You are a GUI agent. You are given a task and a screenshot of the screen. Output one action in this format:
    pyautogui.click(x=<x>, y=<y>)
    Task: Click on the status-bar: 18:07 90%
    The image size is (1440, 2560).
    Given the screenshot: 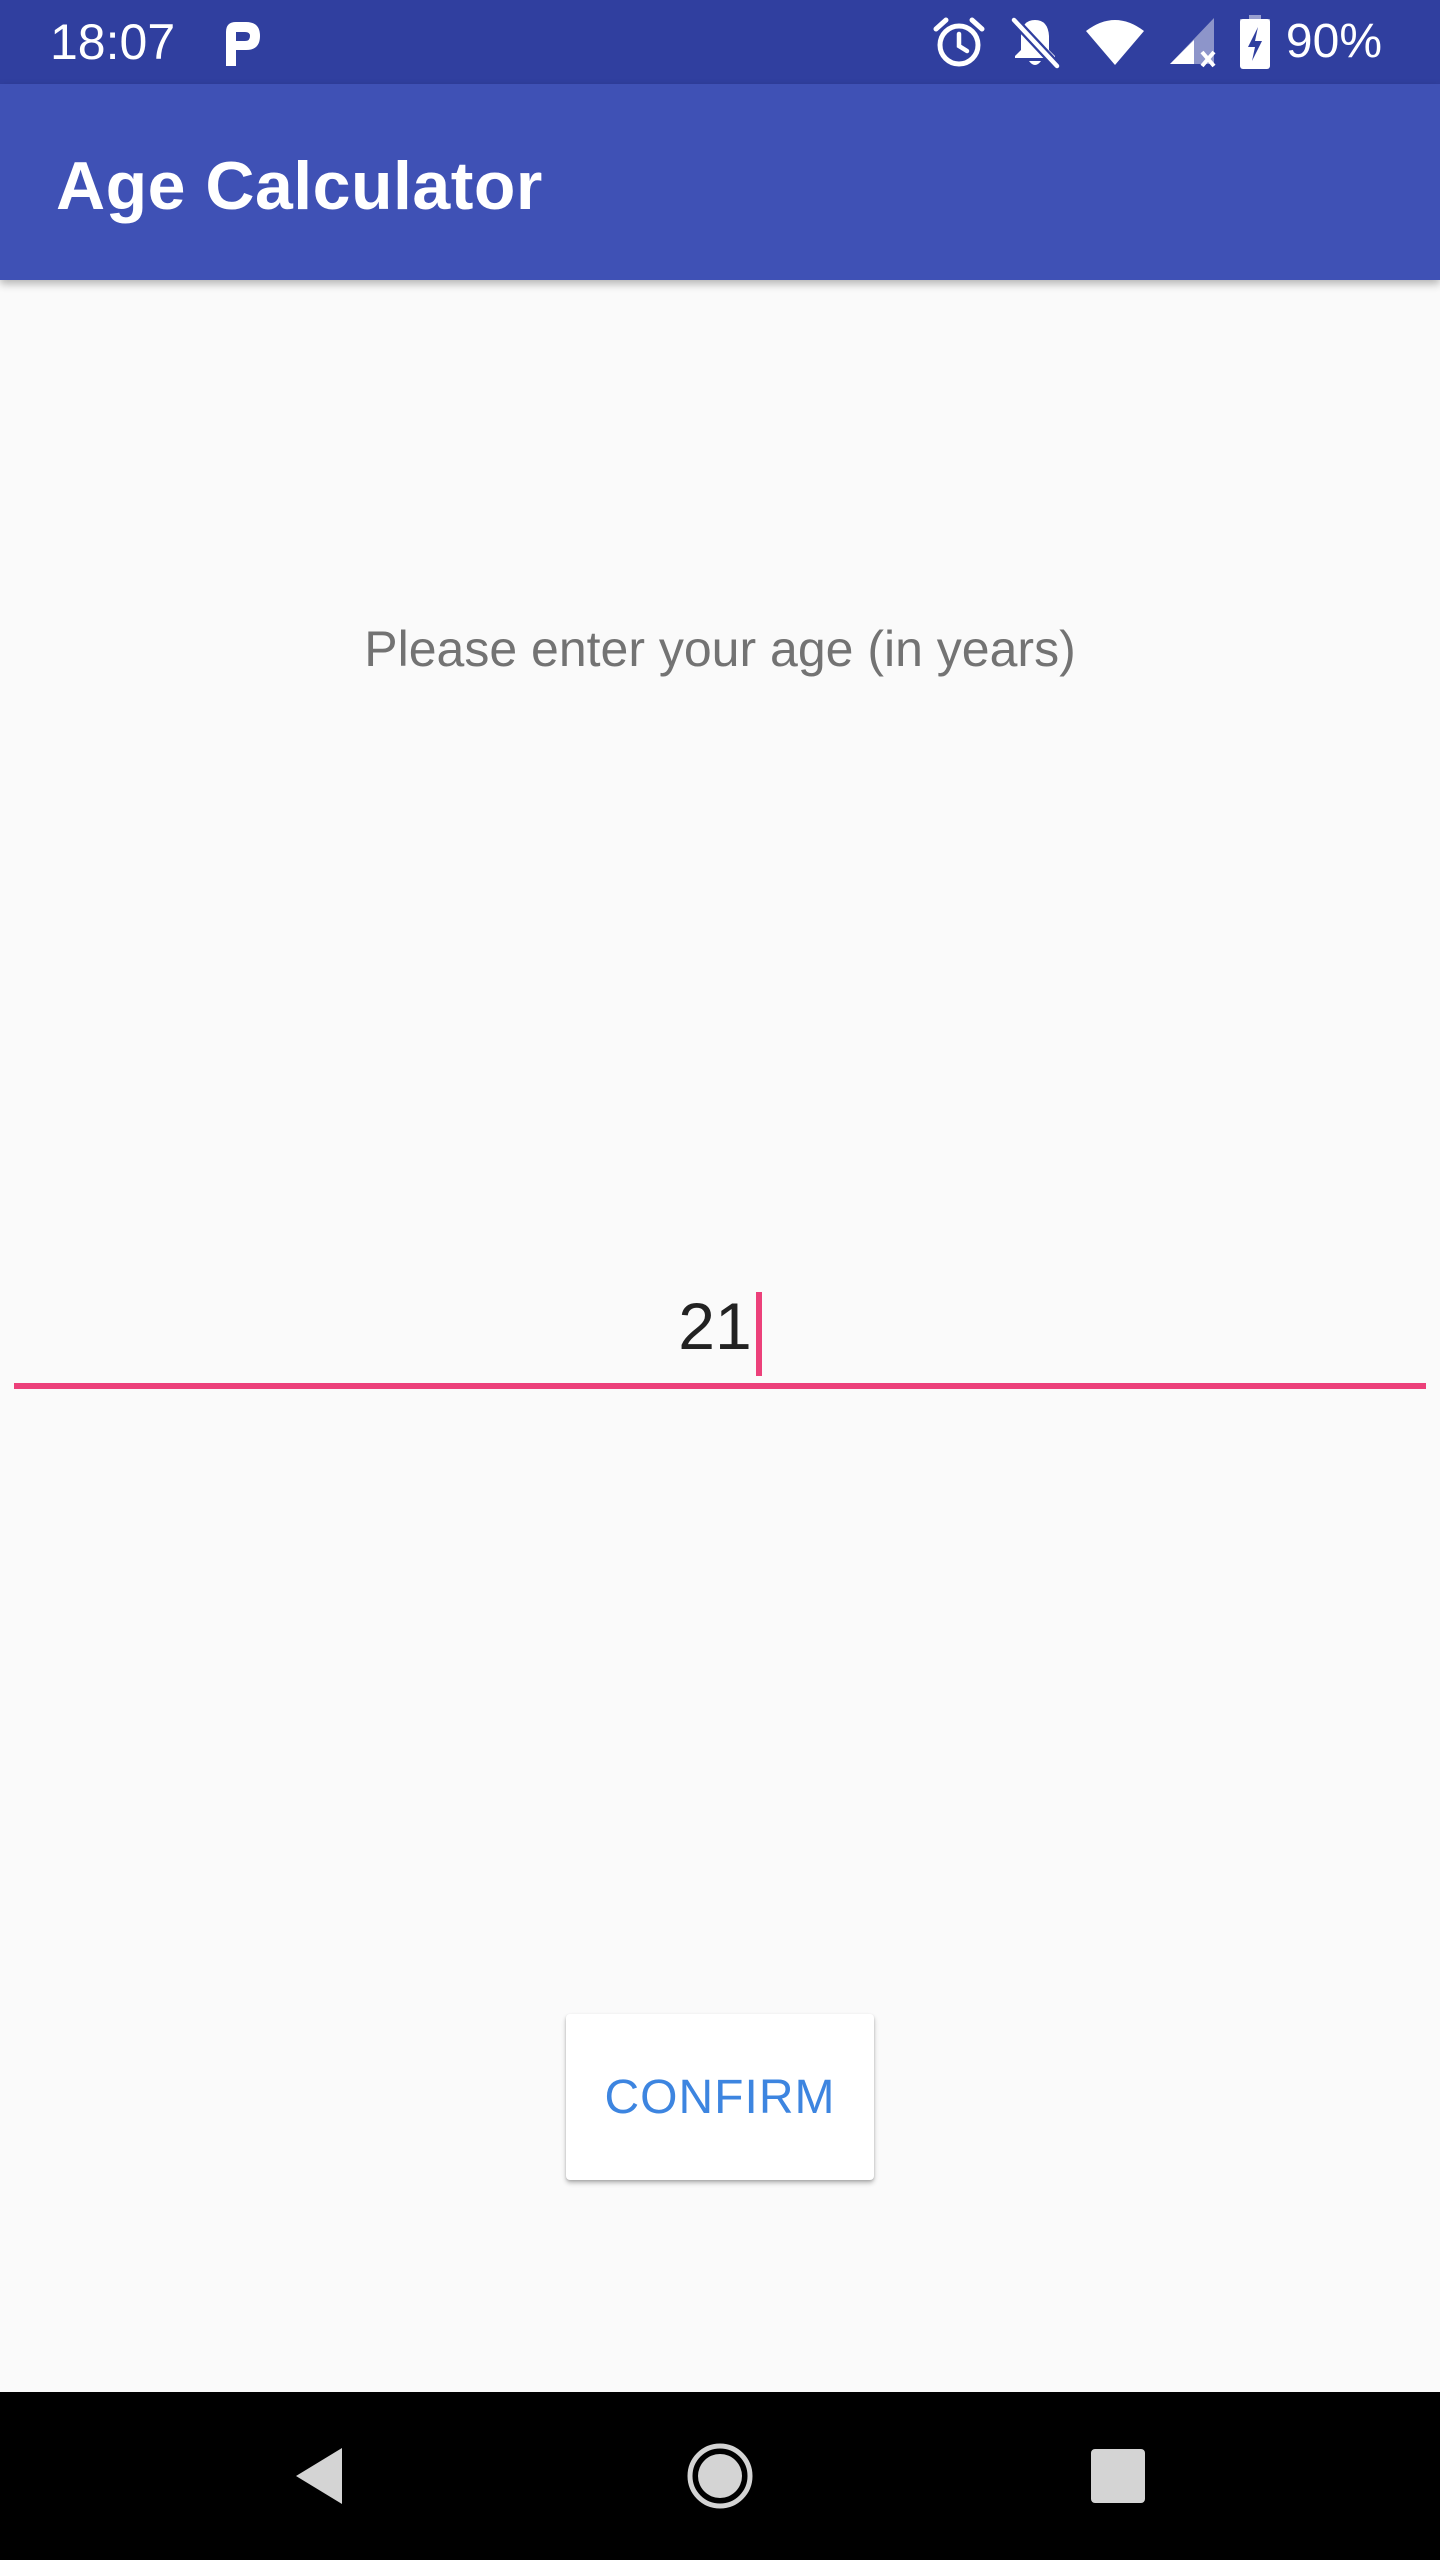 What is the action you would take?
    pyautogui.click(x=720, y=42)
    